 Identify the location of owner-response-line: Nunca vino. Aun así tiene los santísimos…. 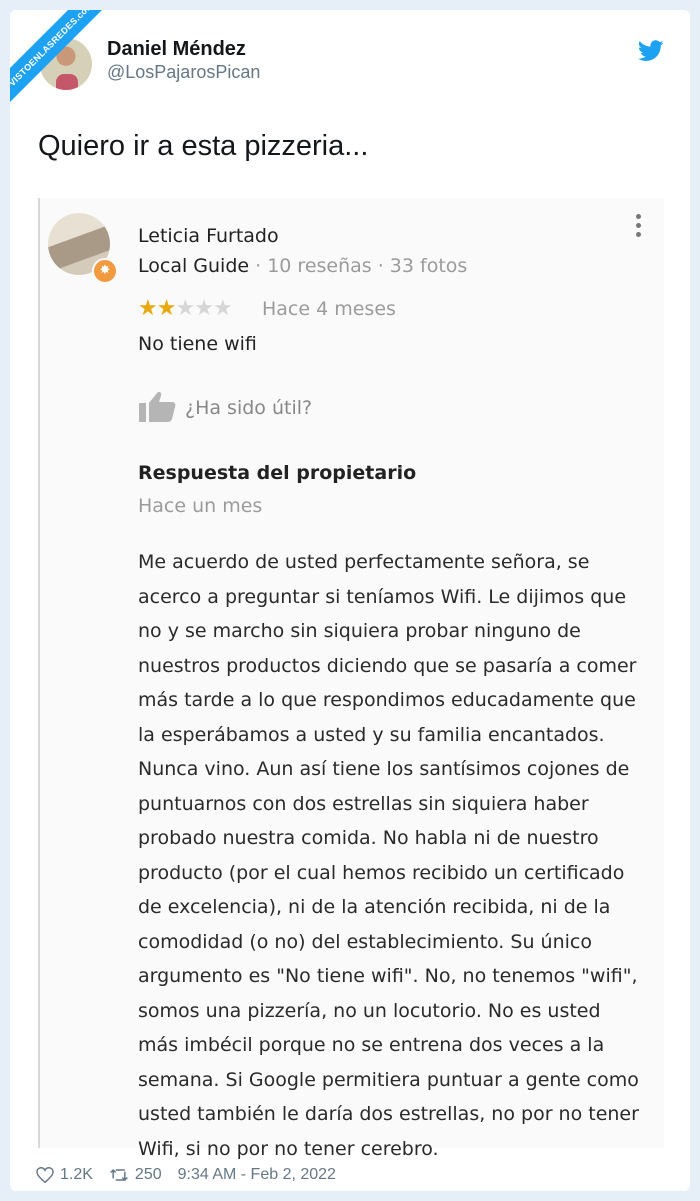
(384, 769).